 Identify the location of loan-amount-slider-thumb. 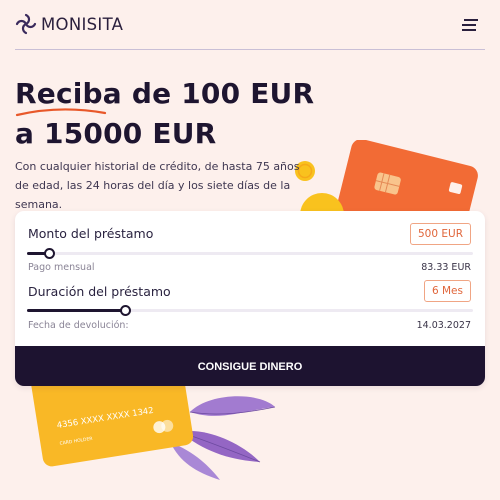
(49, 253).